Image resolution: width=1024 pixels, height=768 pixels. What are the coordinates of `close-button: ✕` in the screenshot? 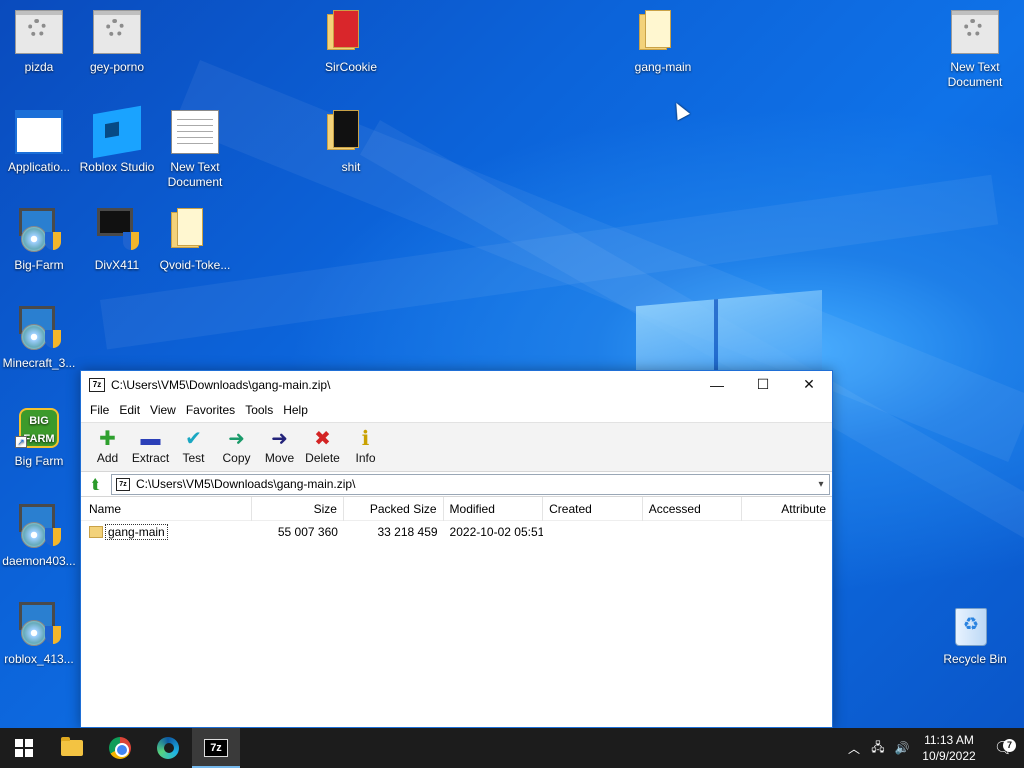 It's located at (809, 384).